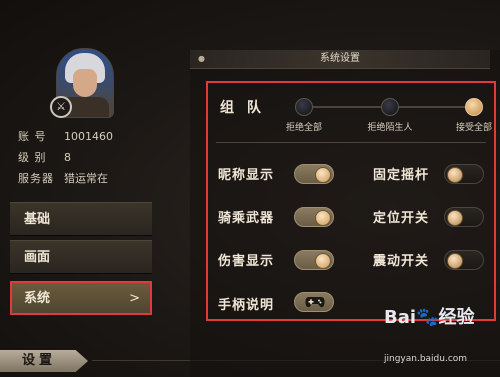 This screenshot has height=377, width=500. Describe the element at coordinates (464, 217) in the screenshot. I see `location-switch-toggle` at that location.